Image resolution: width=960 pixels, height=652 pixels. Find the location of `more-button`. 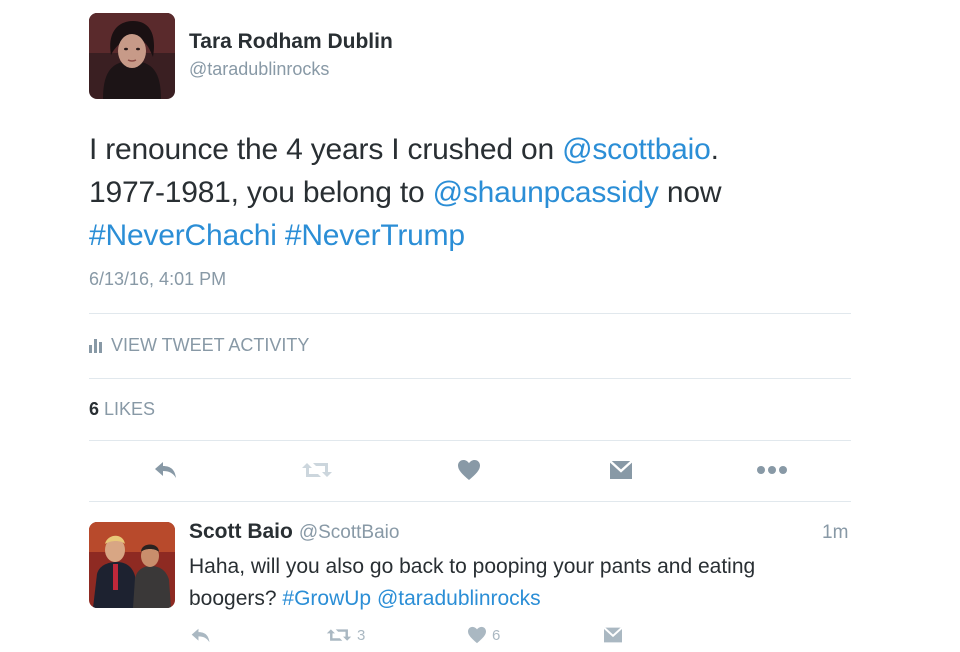

more-button is located at coordinates (772, 470).